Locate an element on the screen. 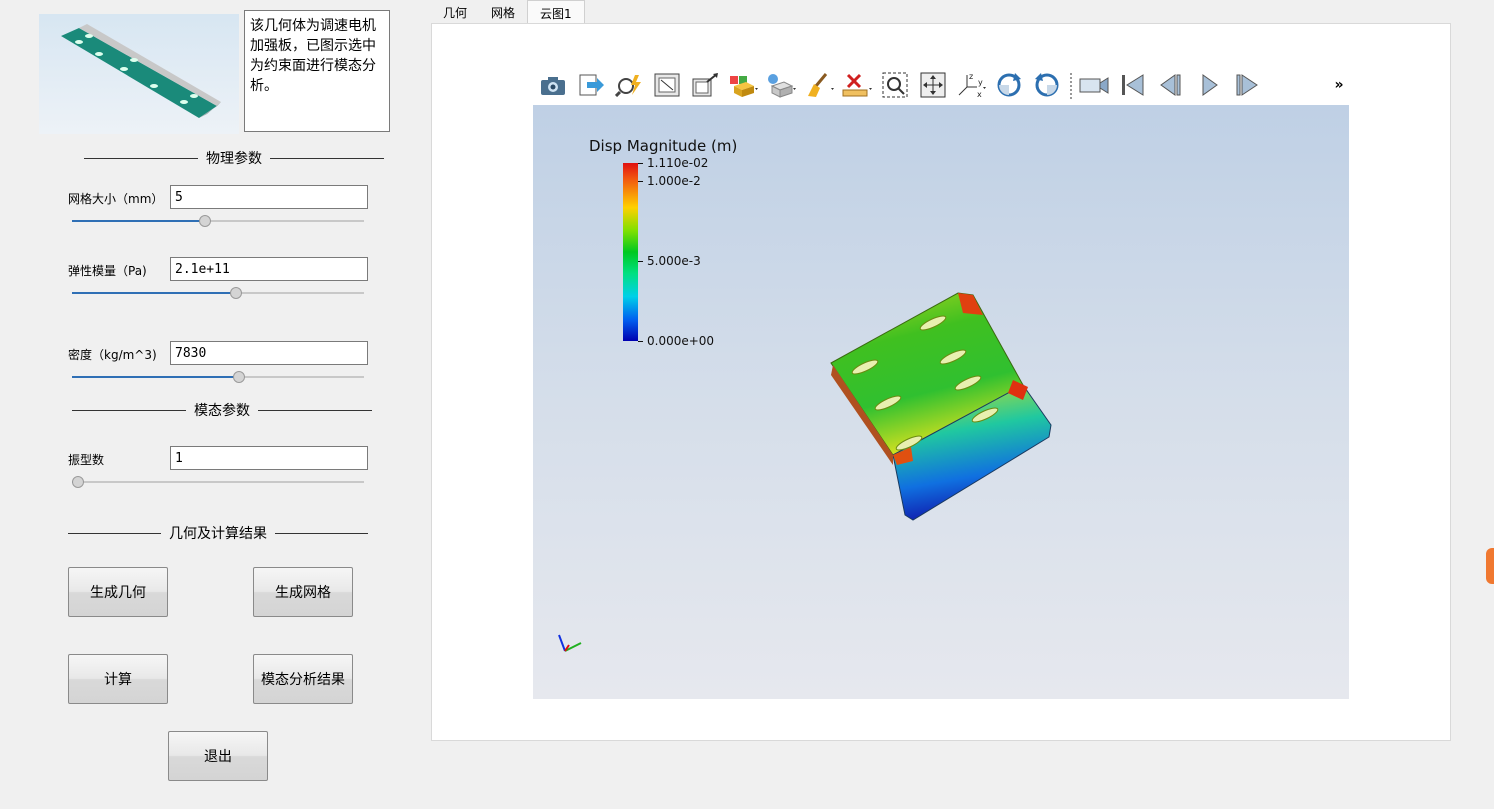  modal-params-title: 模态参数 is located at coordinates (222, 411).